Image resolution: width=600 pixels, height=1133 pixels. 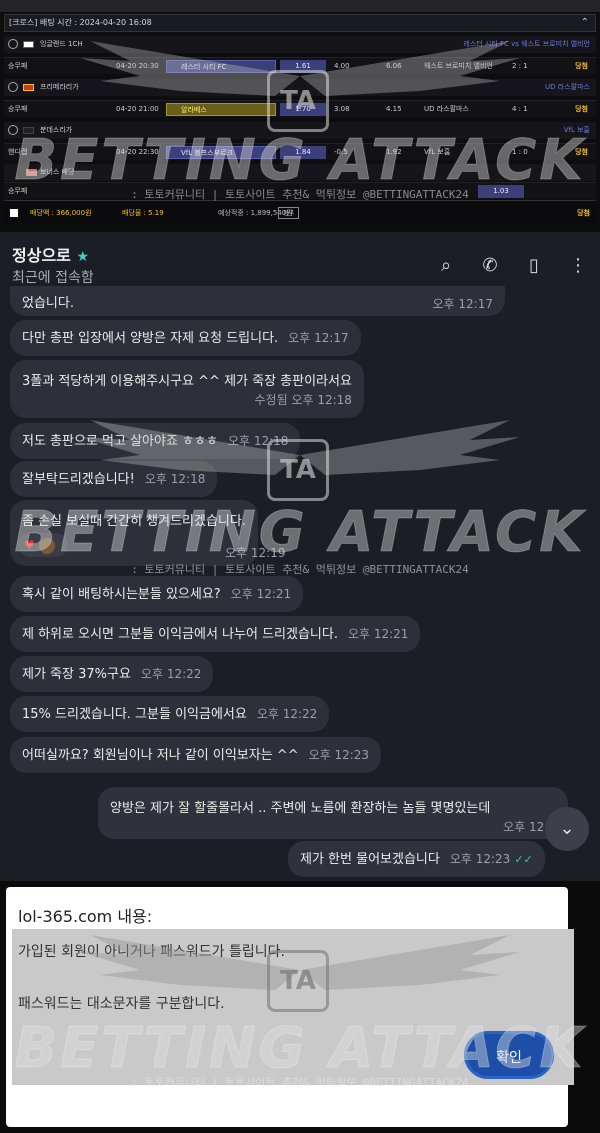 I want to click on message-text: 었습니다., so click(x=48, y=303).